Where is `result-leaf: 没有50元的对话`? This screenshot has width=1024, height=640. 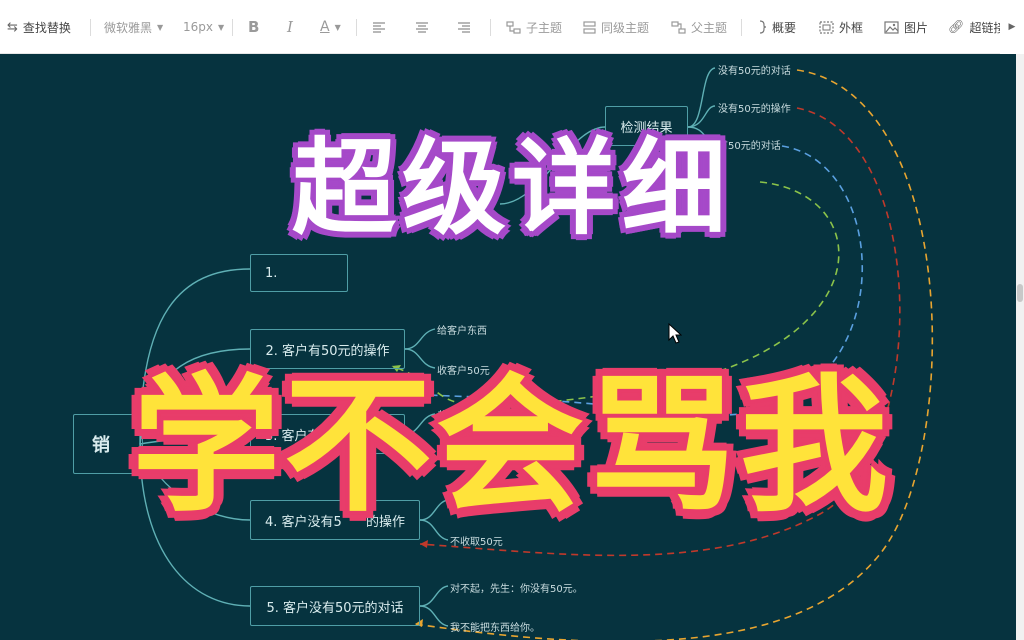 result-leaf: 没有50元的对话 is located at coordinates (754, 69).